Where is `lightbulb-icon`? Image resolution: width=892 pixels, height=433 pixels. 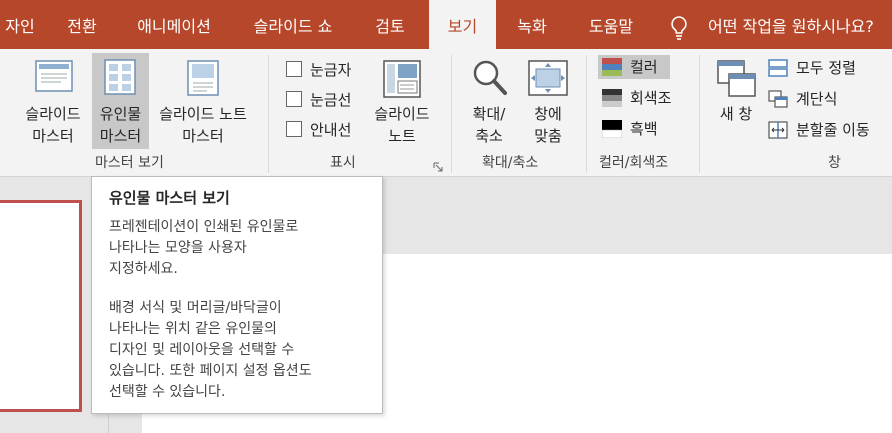
lightbulb-icon is located at coordinates (679, 28).